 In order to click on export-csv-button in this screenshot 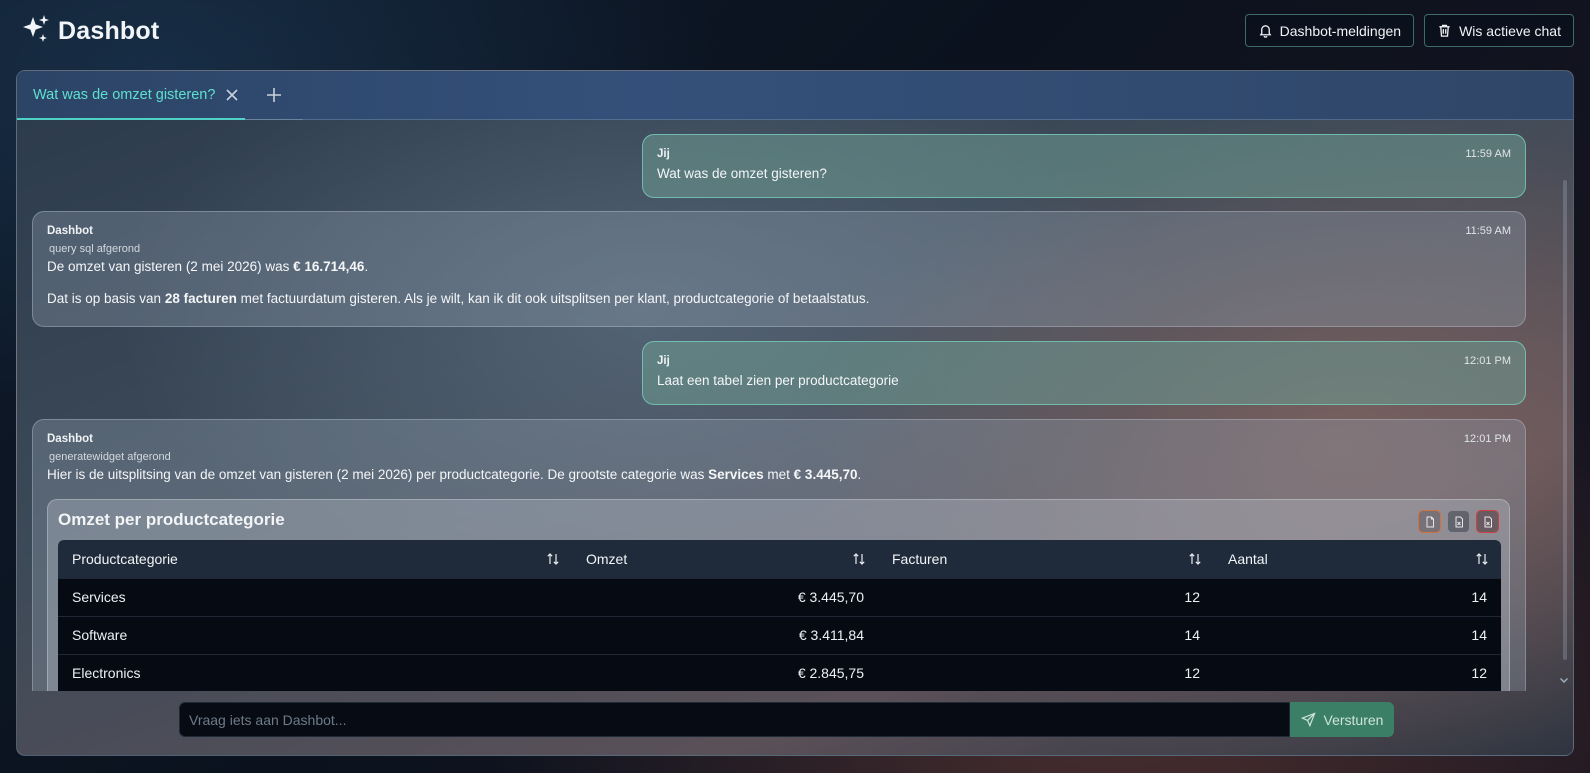, I will do `click(1458, 521)`.